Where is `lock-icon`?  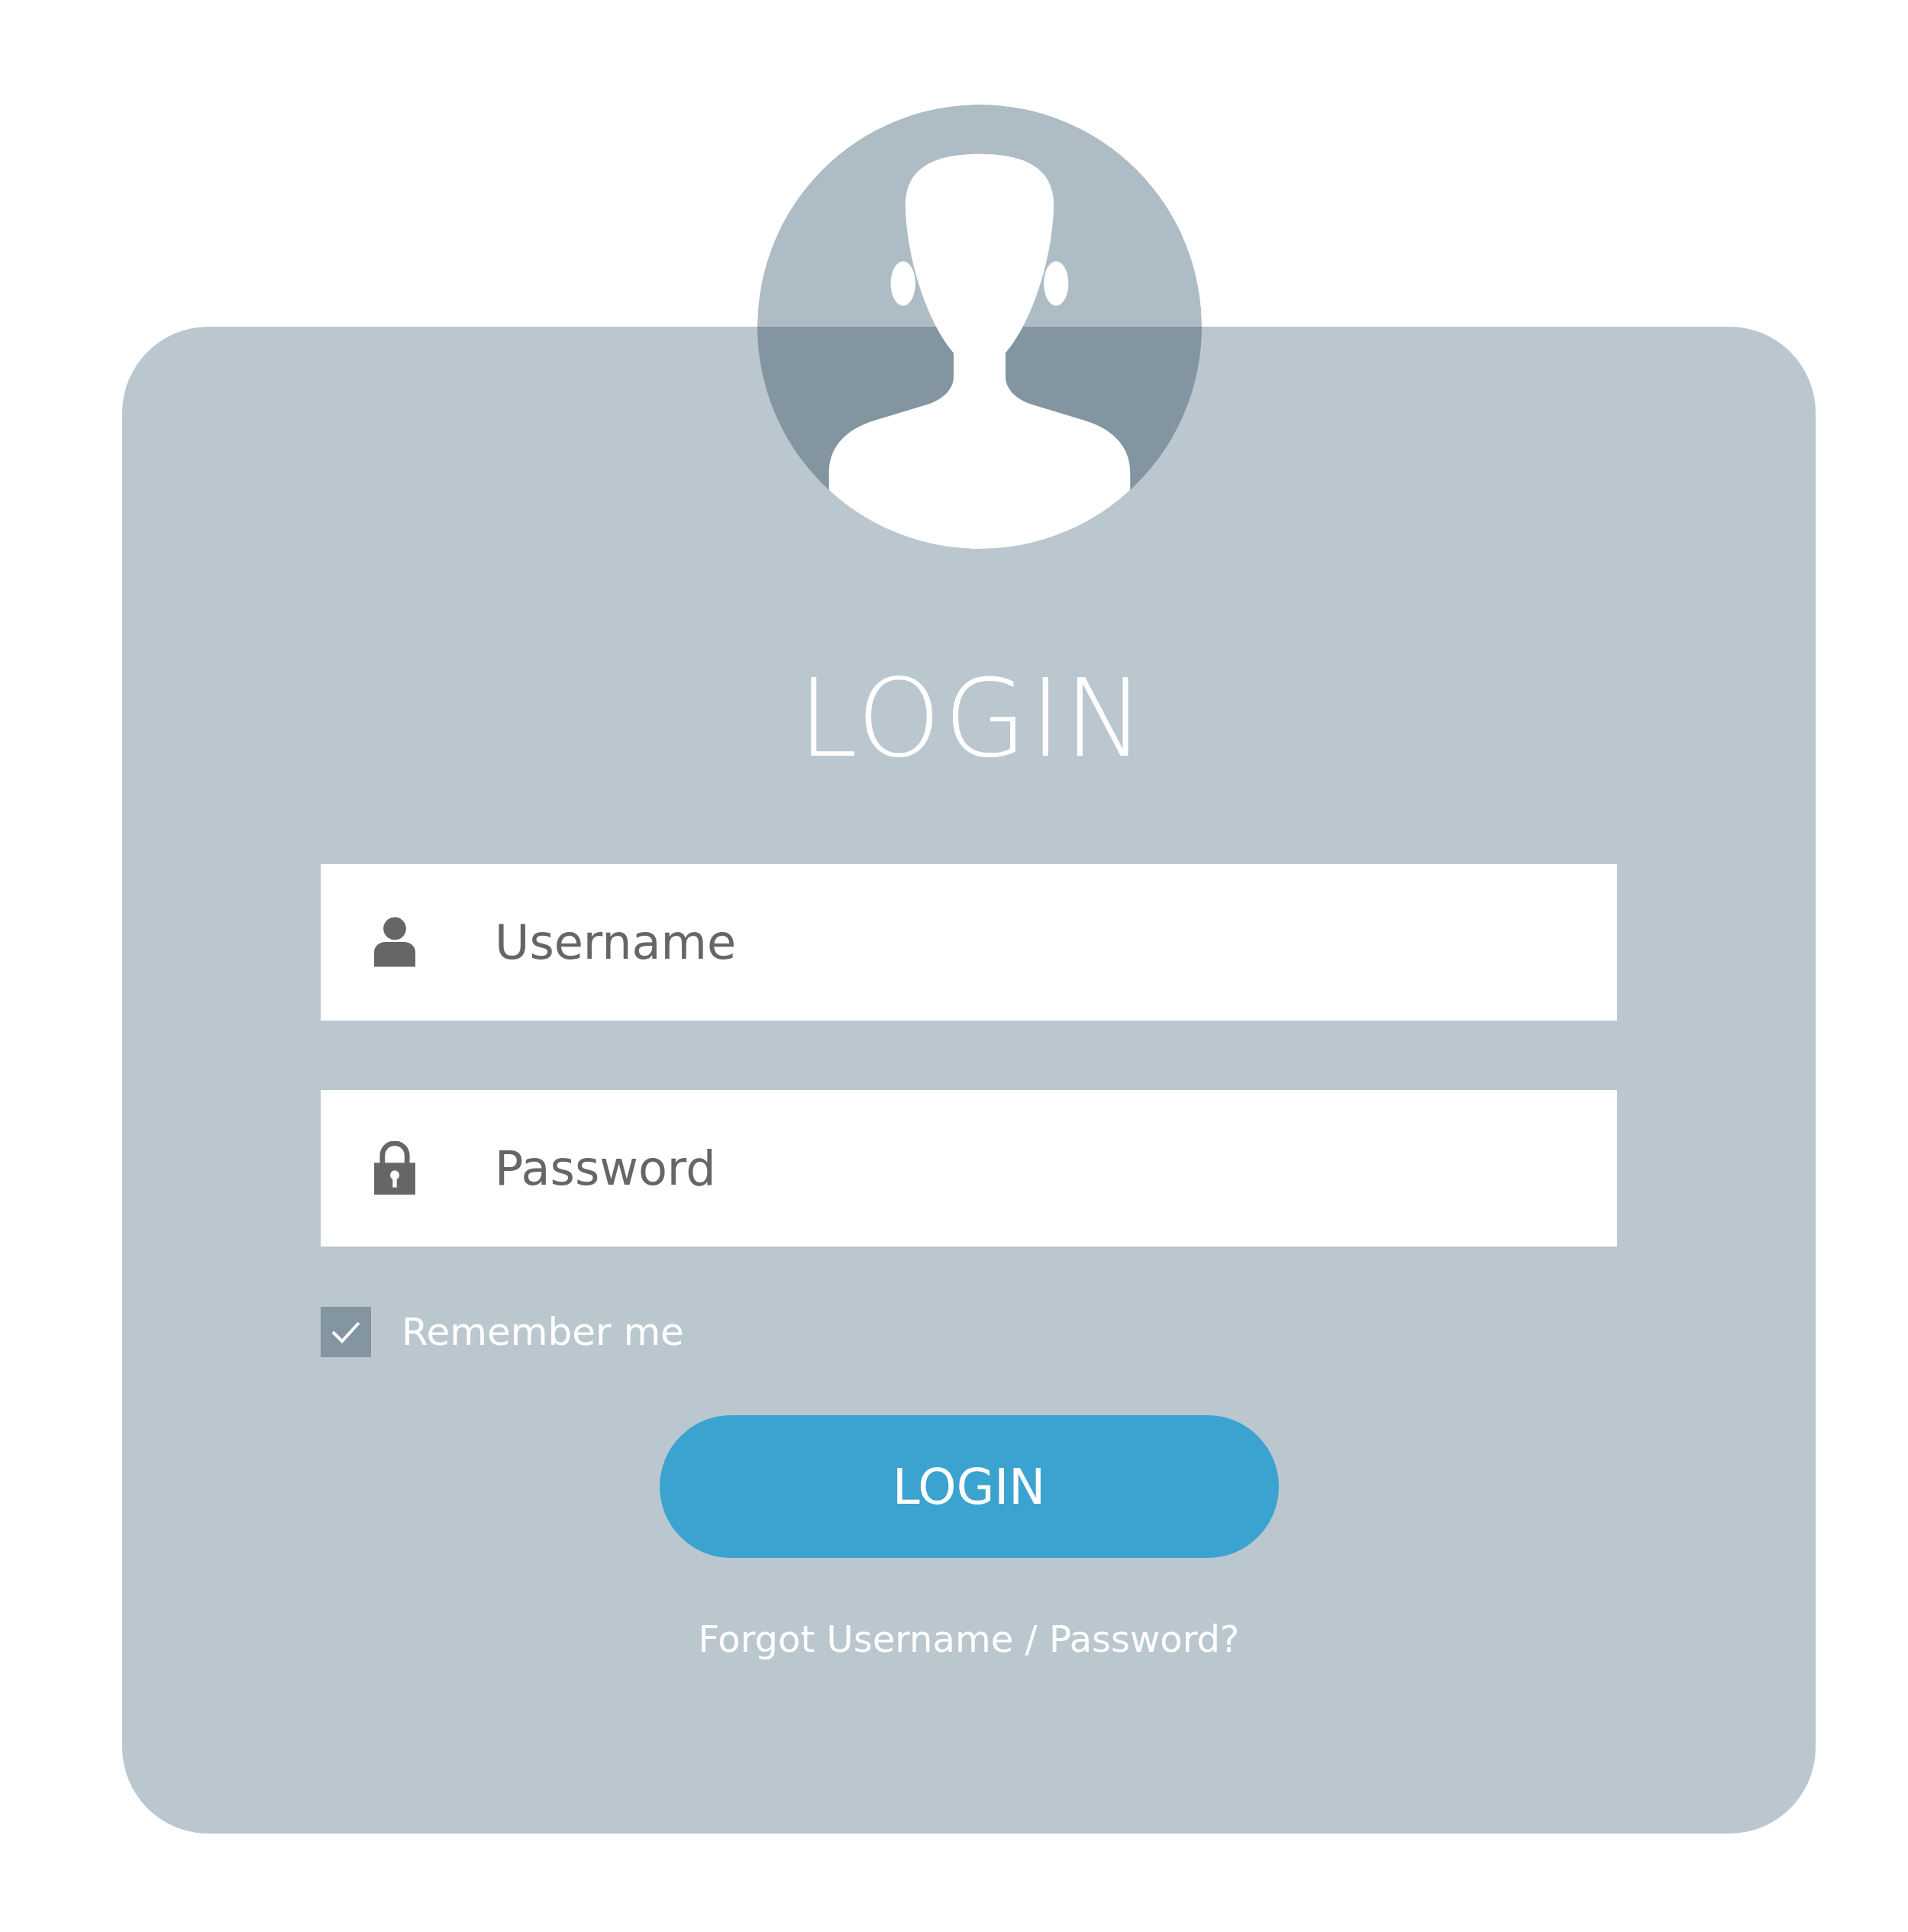
lock-icon is located at coordinates (394, 1168).